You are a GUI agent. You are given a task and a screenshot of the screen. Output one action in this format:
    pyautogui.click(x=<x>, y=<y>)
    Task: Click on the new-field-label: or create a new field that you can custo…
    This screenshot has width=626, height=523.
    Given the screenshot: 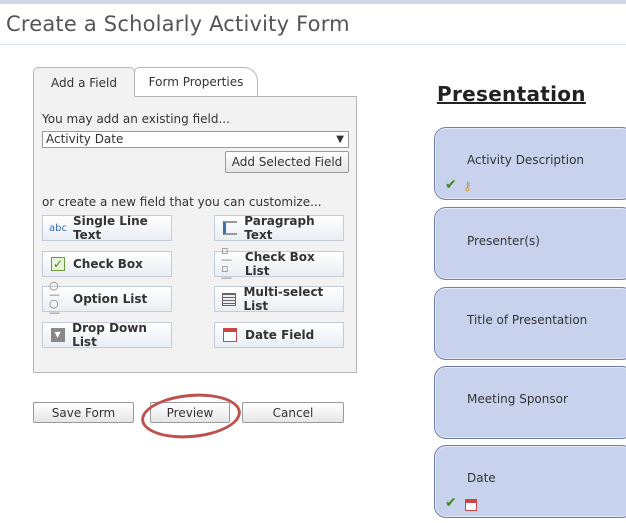 What is the action you would take?
    pyautogui.click(x=182, y=202)
    